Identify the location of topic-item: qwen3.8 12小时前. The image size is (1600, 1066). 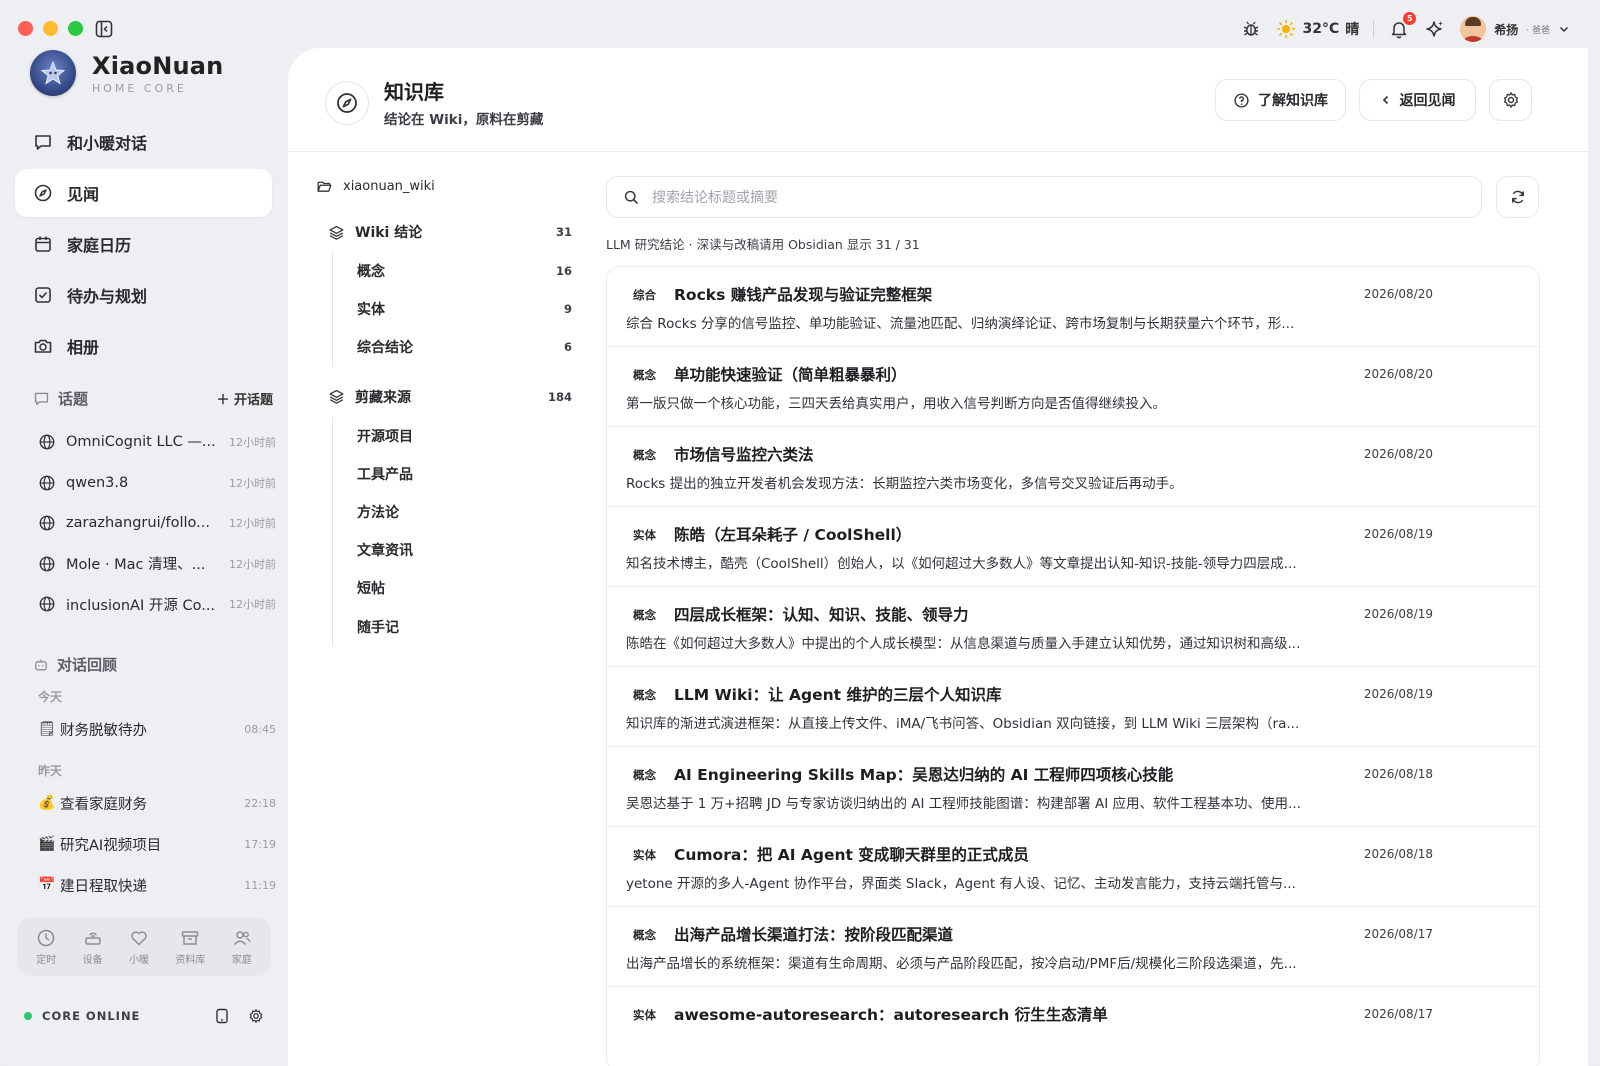
(157, 483).